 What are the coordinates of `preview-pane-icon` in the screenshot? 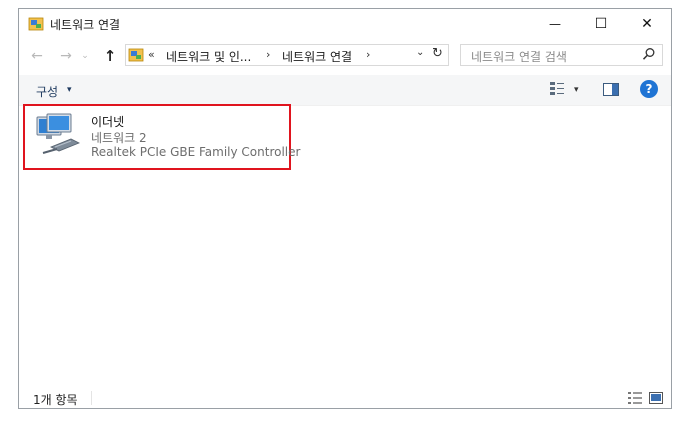 It's located at (611, 89).